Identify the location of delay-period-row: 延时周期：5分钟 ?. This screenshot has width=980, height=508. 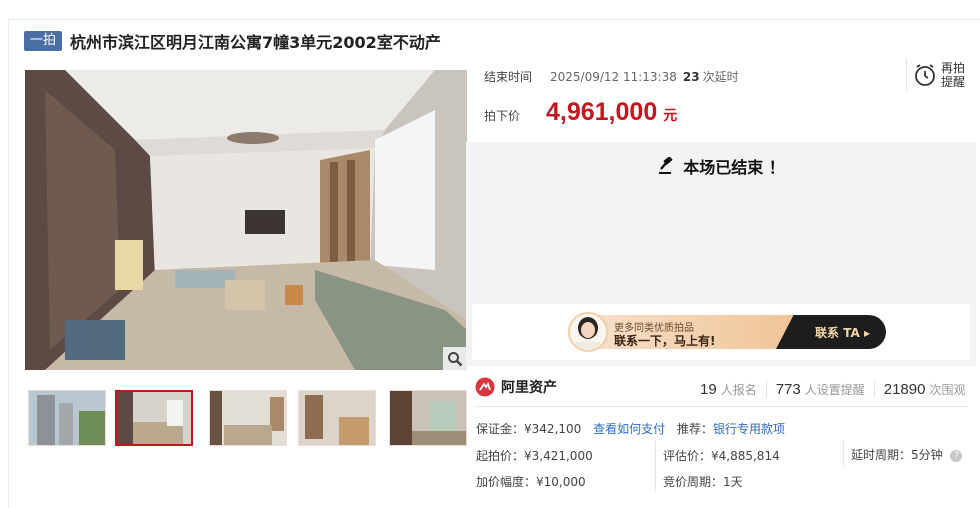
(907, 454).